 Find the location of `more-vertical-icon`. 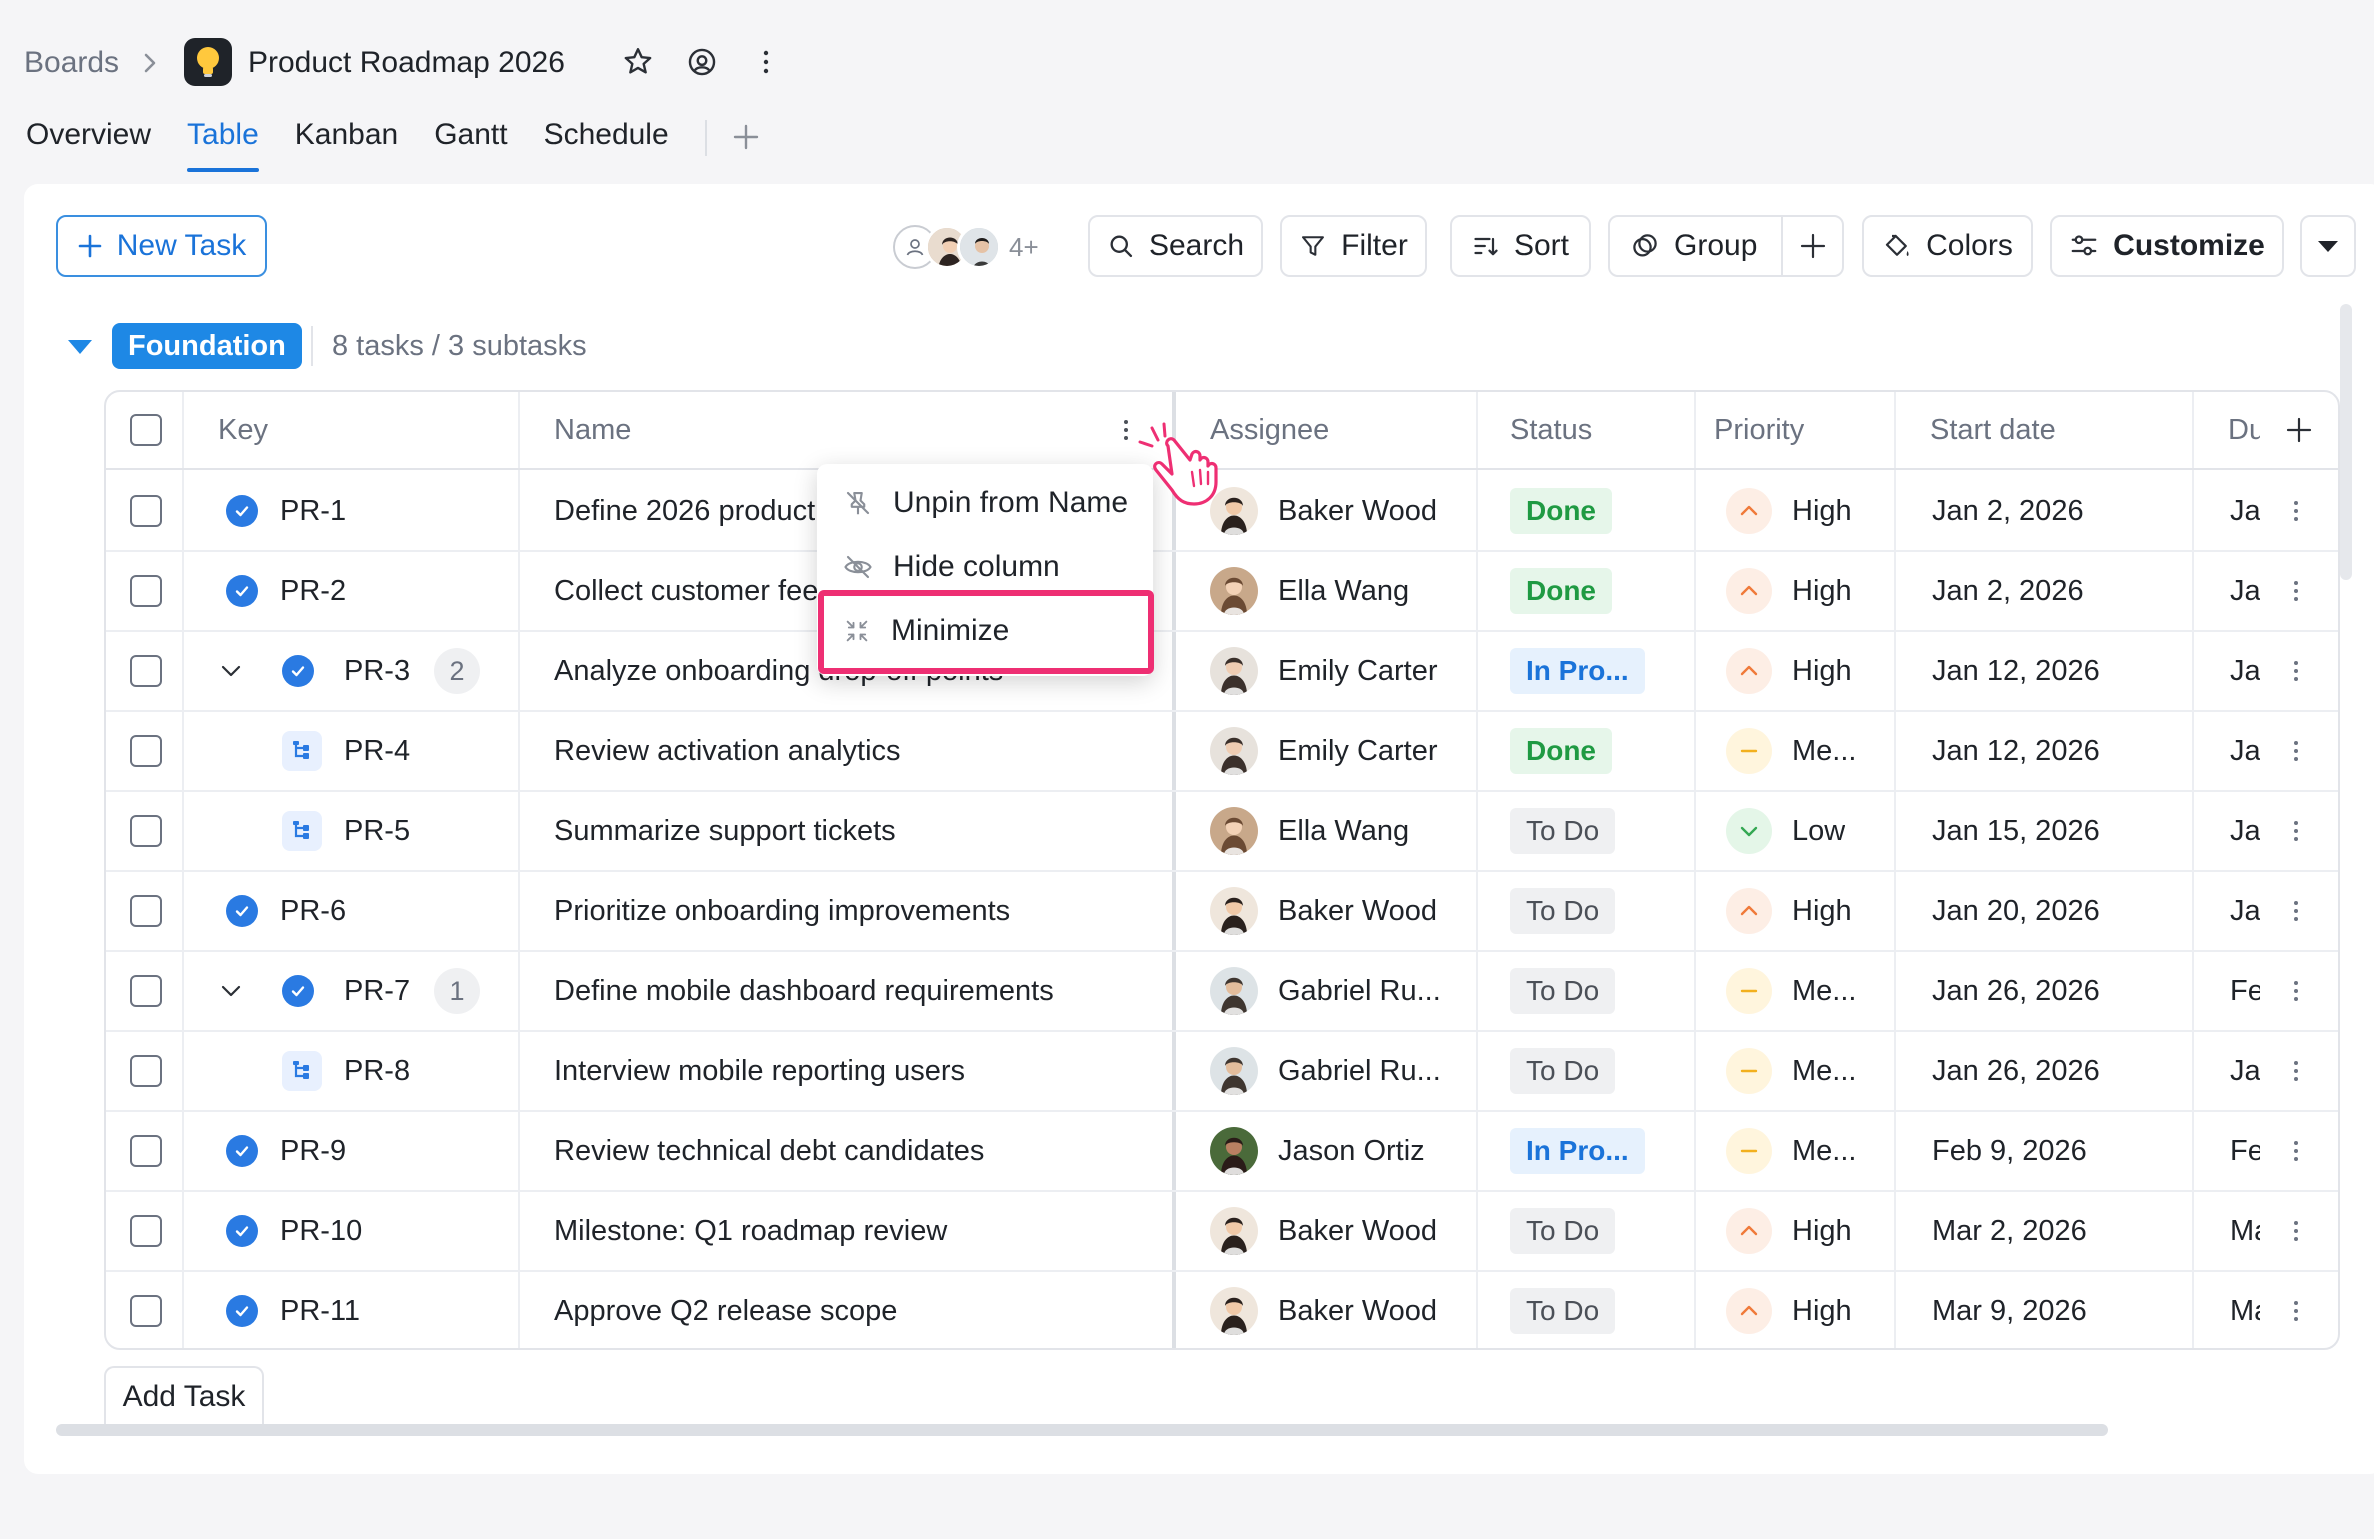

more-vertical-icon is located at coordinates (766, 62).